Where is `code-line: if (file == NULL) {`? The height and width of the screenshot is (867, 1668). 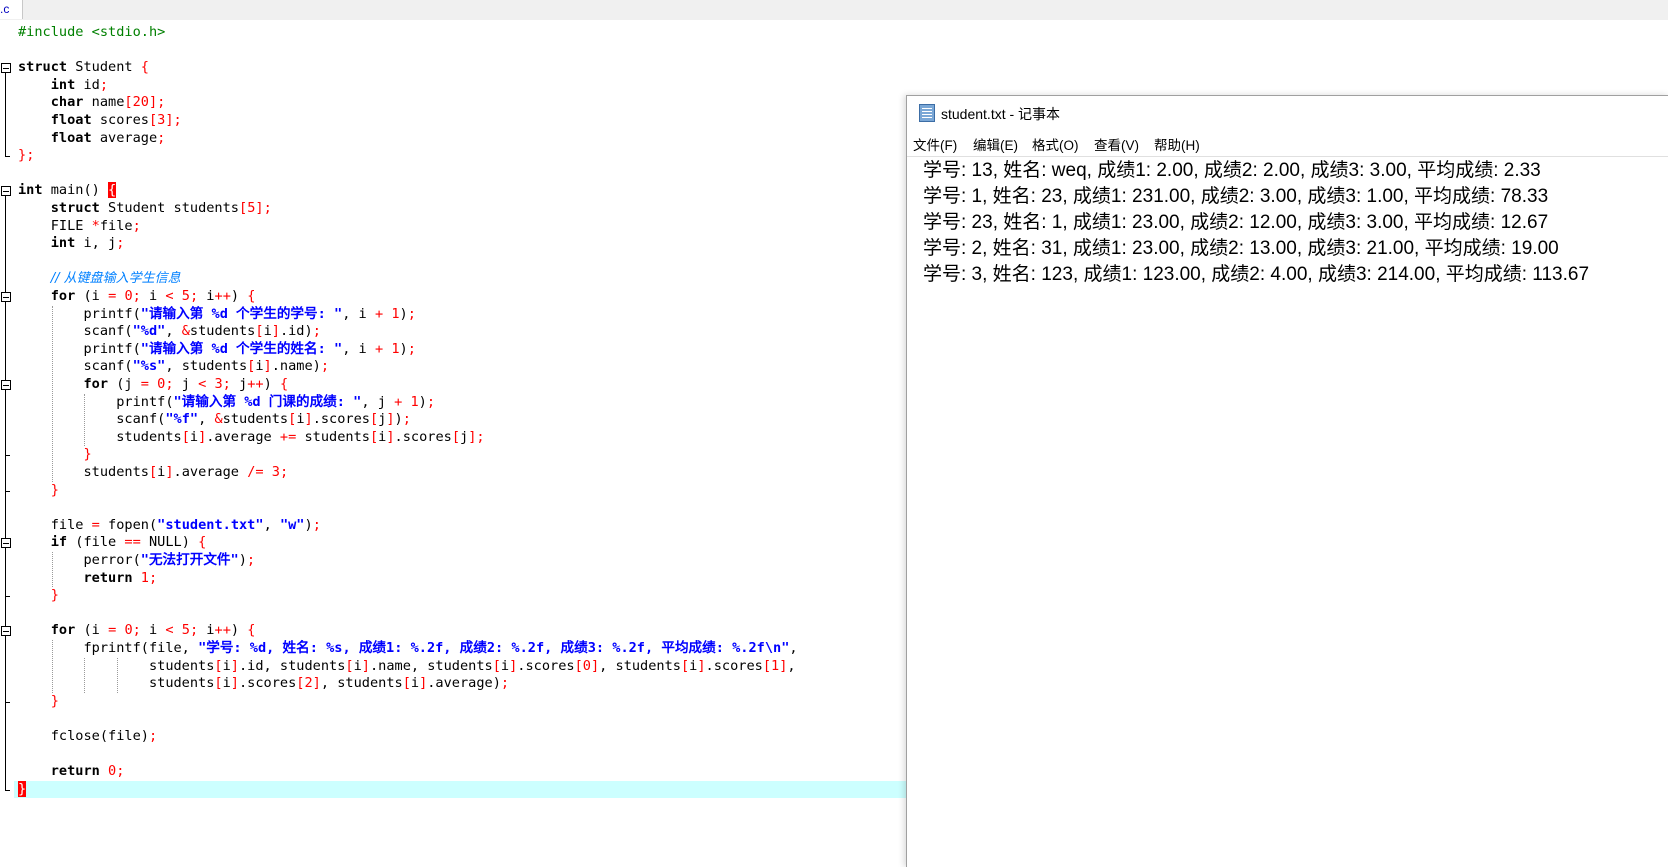
code-line: if (file == NULL) { is located at coordinates (112, 543).